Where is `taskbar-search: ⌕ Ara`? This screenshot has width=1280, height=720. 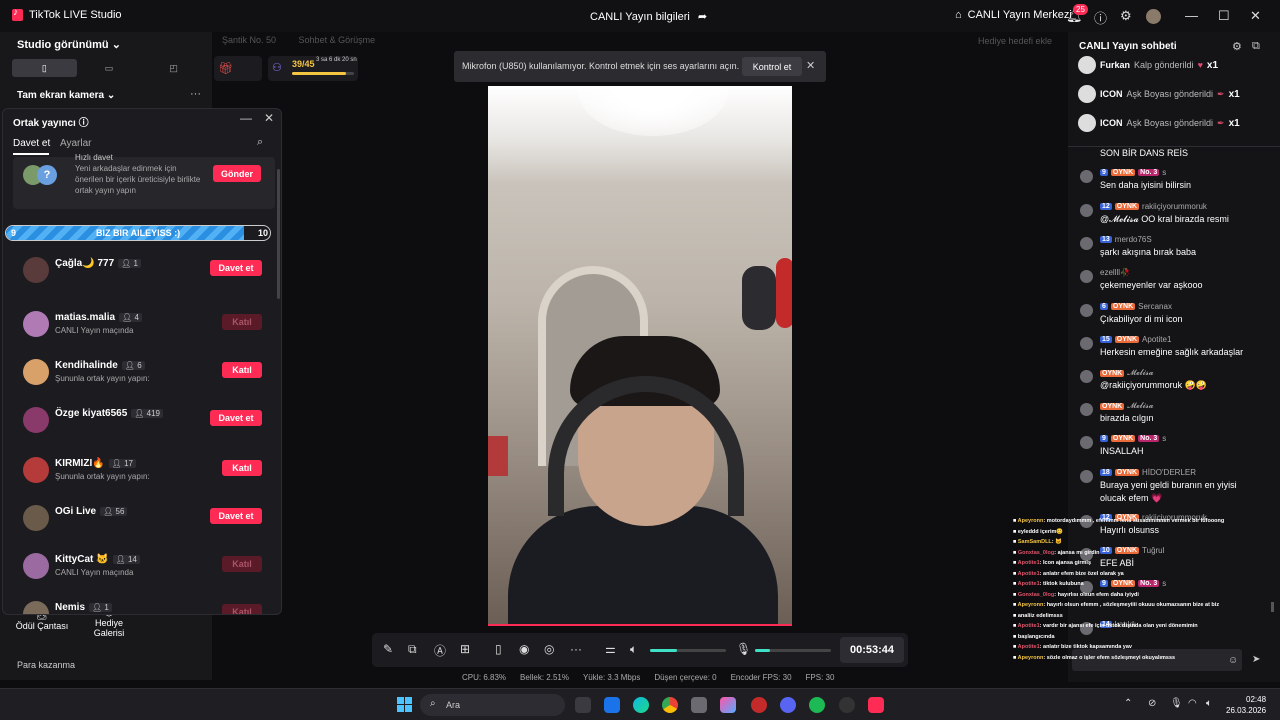 taskbar-search: ⌕ Ara is located at coordinates (492, 705).